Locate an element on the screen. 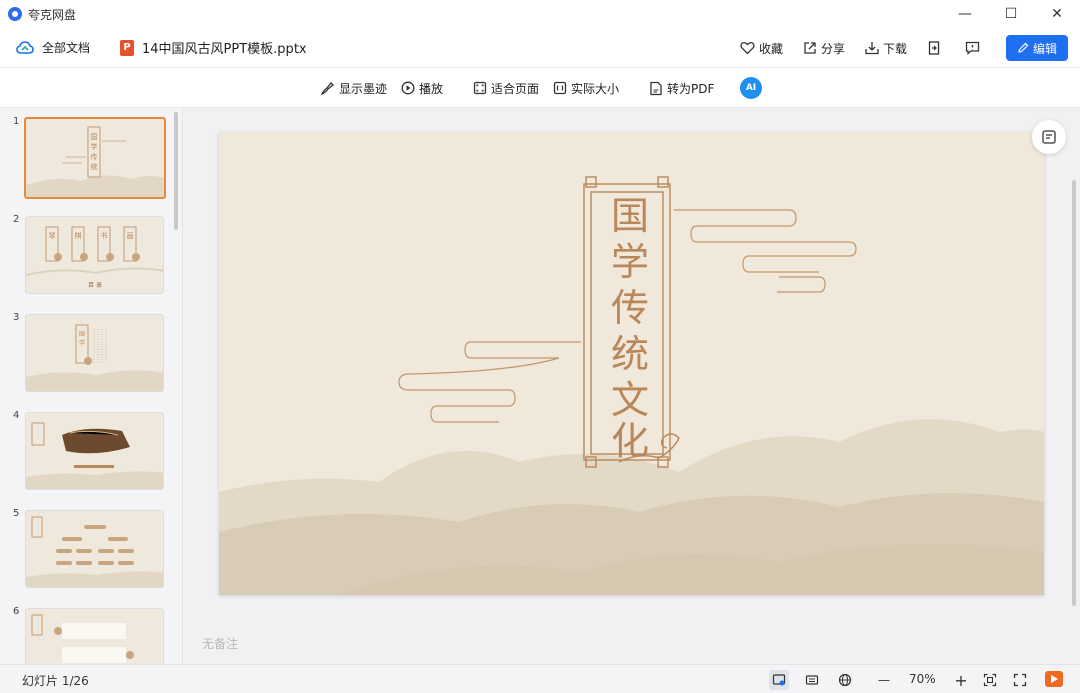  export-icon is located at coordinates (934, 48).